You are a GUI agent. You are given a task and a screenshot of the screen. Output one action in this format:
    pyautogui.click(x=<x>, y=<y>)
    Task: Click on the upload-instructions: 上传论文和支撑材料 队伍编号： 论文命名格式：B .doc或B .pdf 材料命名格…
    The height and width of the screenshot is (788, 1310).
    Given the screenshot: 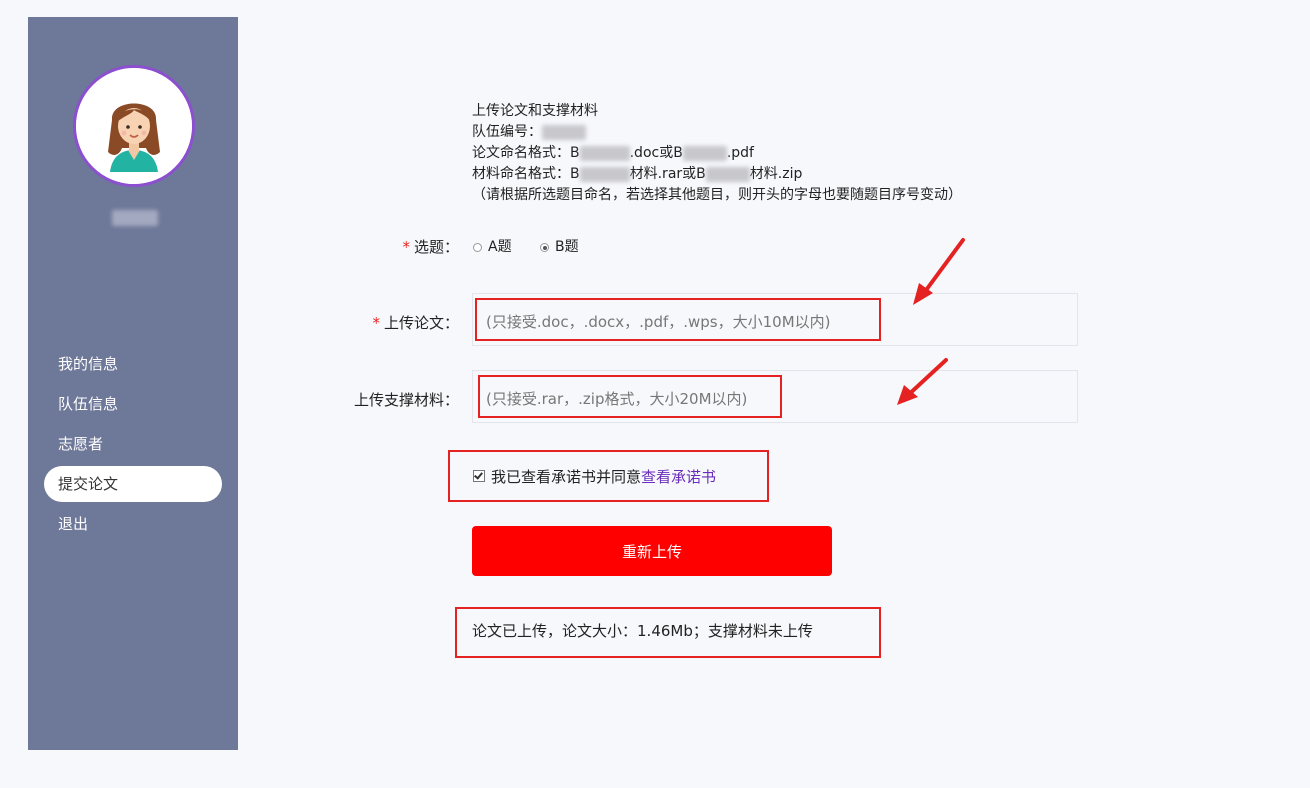 What is the action you would take?
    pyautogui.click(x=717, y=153)
    